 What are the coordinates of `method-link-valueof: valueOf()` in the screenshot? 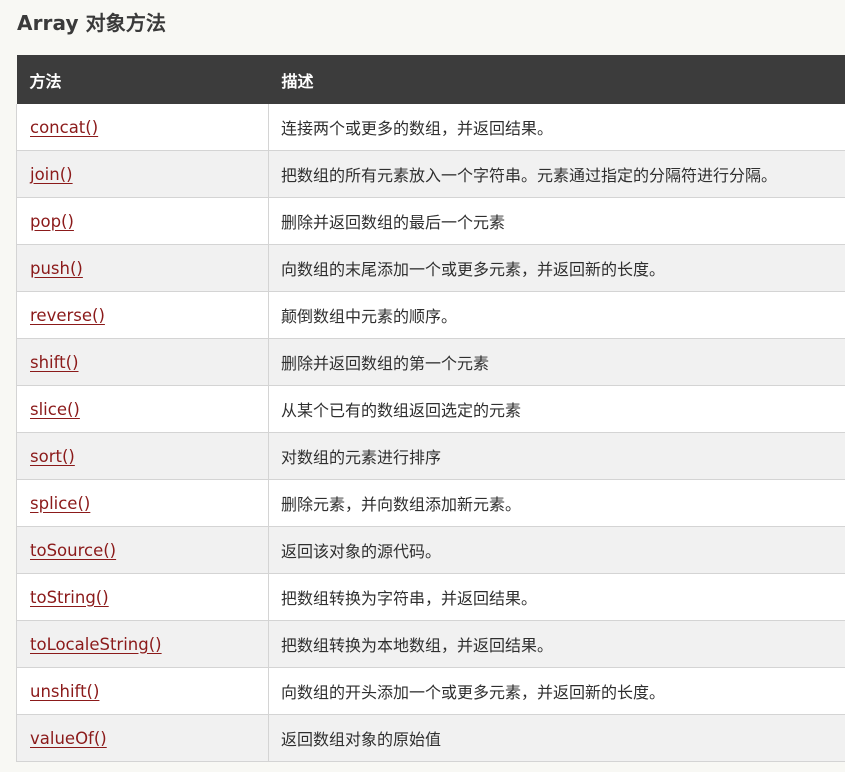 It's located at (68, 738).